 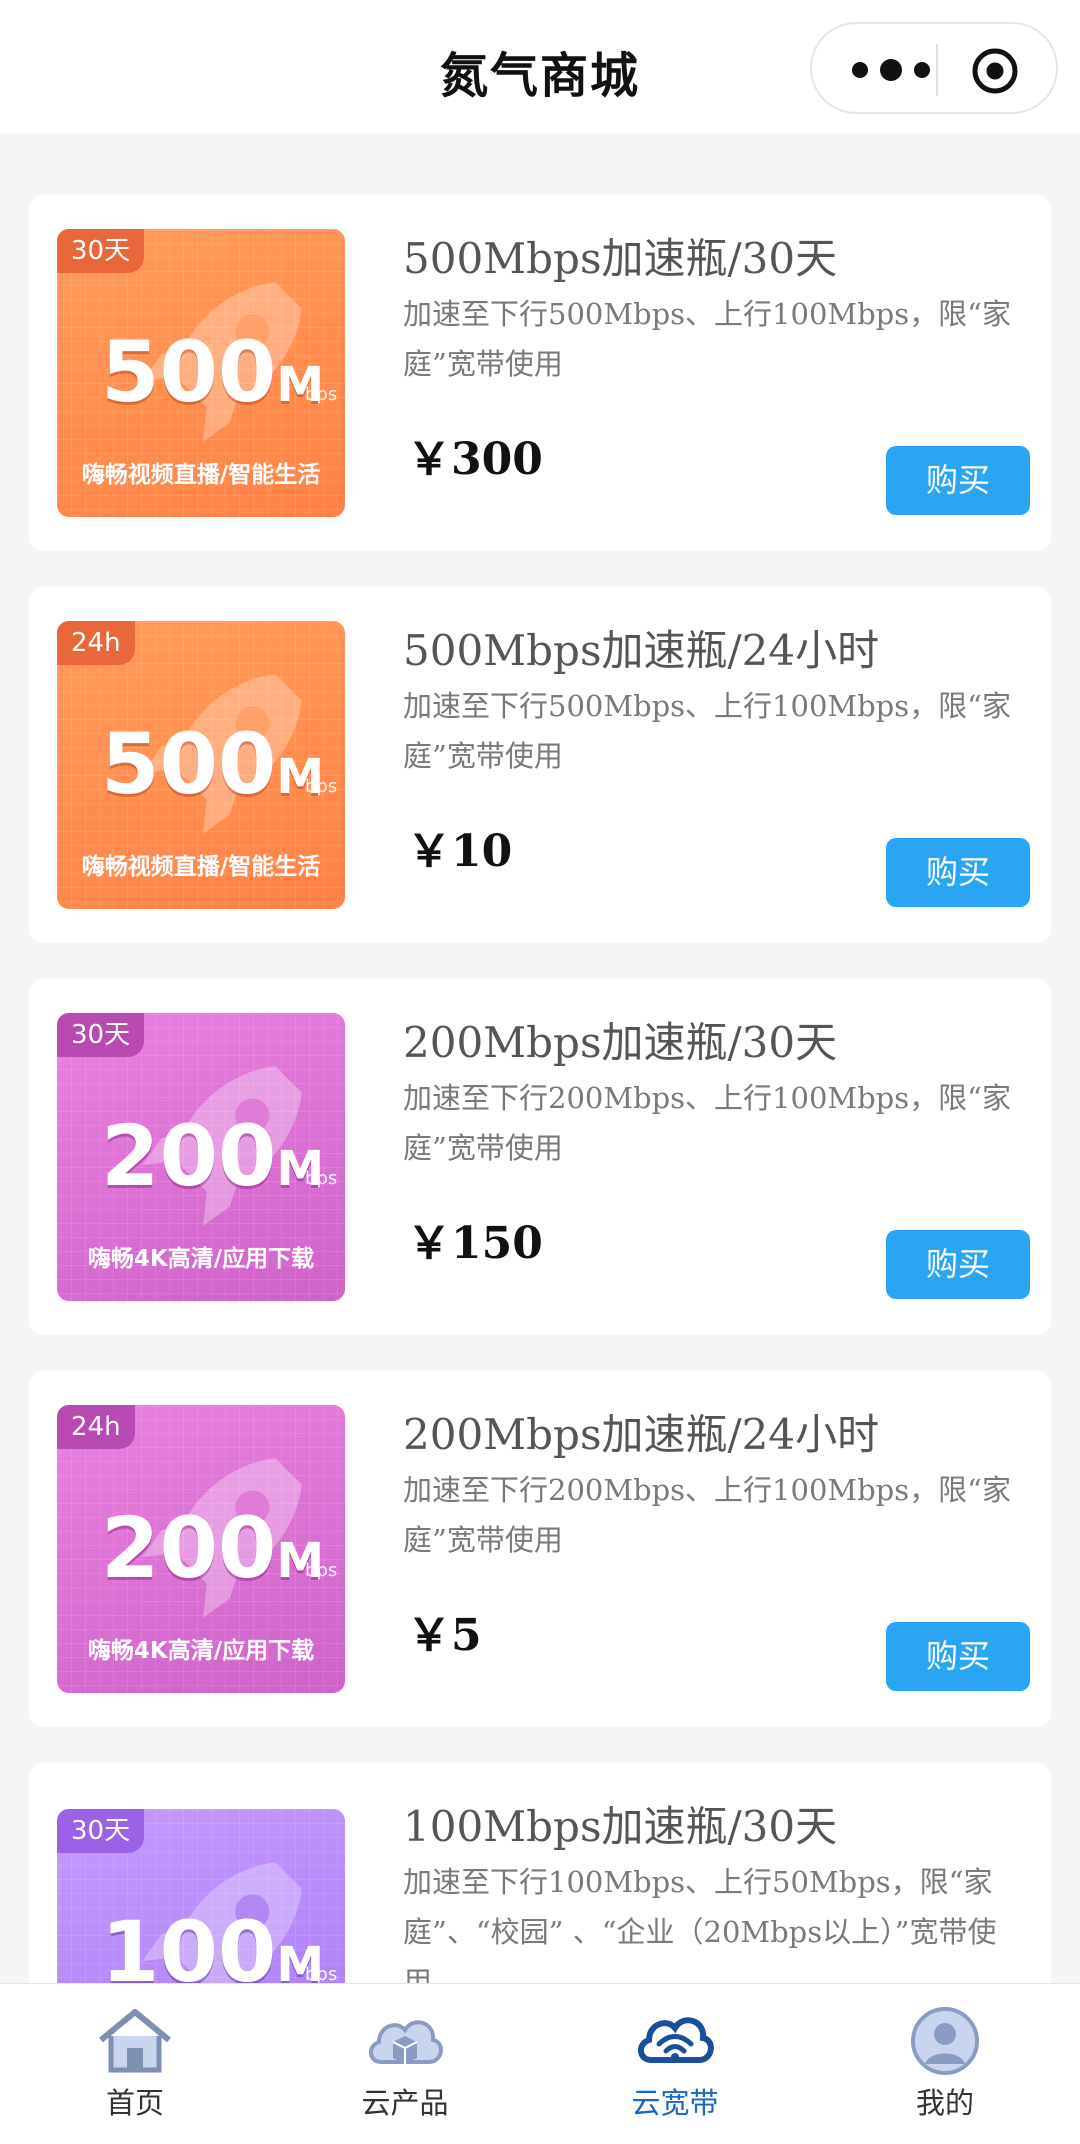 I want to click on tab-bar: 首页 云产品 云宽带 我的, so click(x=540, y=2063).